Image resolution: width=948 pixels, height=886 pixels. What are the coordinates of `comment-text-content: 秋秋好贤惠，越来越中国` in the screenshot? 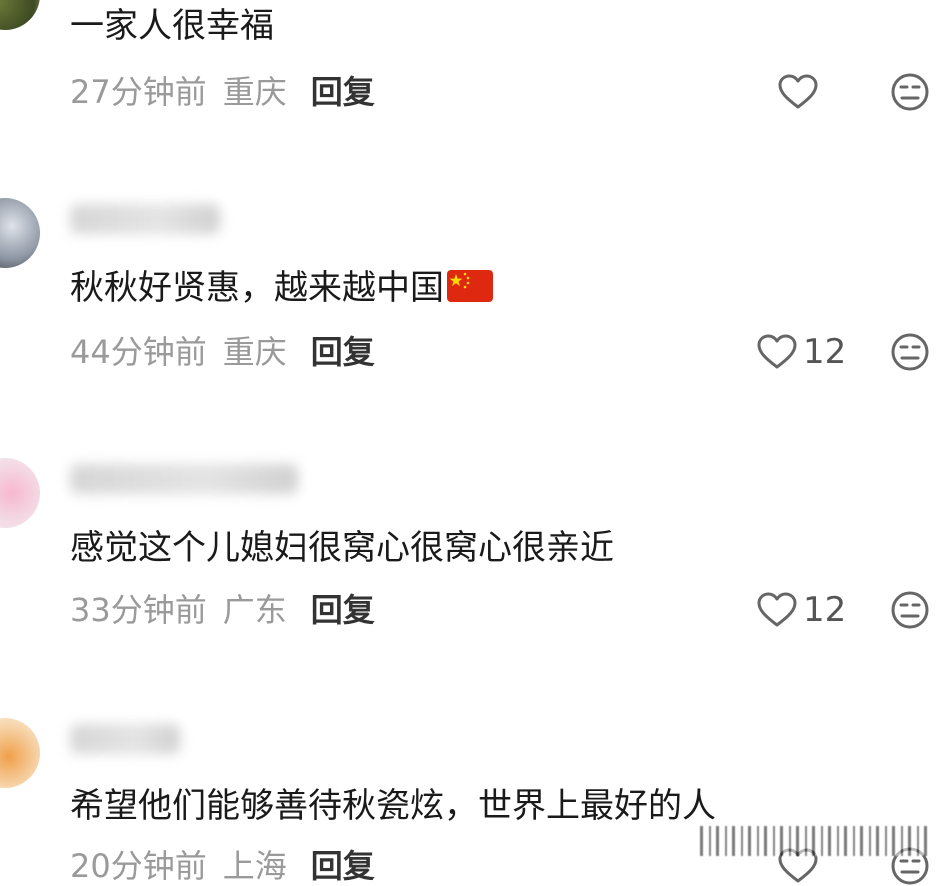 It's located at (257, 288).